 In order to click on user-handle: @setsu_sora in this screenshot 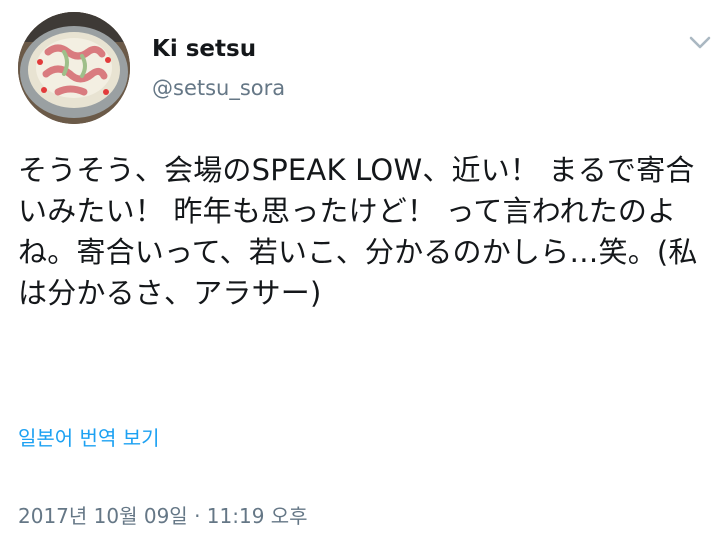, I will do `click(218, 88)`.